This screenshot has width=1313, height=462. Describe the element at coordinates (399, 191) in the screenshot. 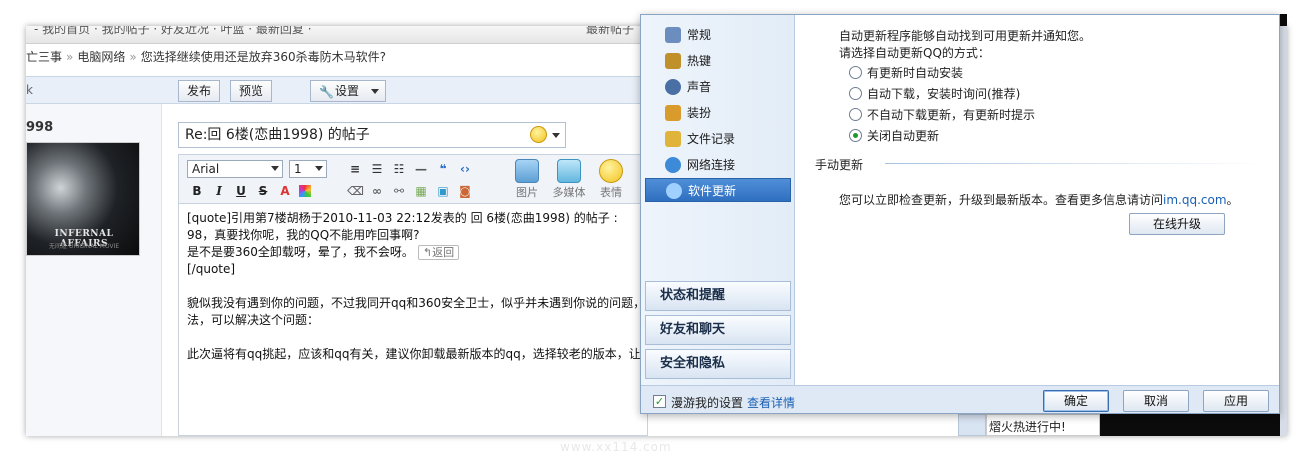

I see `unlink-icon: ⚯` at that location.